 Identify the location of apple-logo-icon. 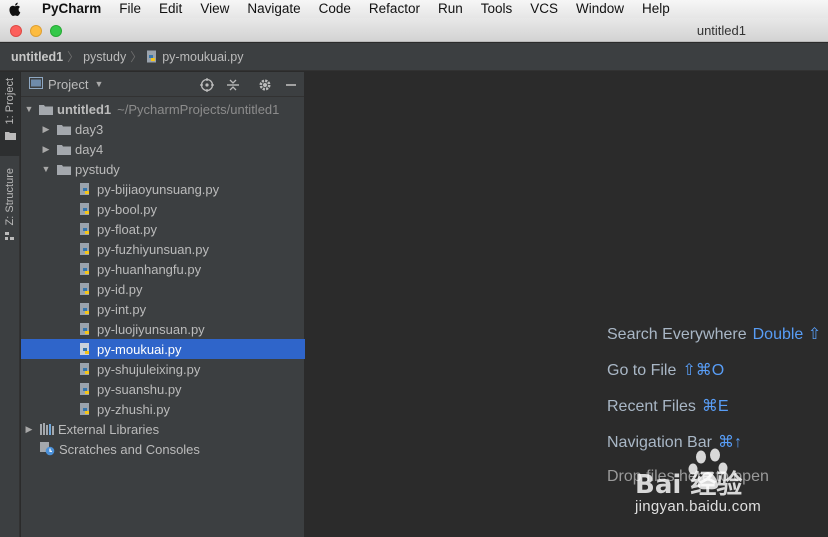
(15, 9).